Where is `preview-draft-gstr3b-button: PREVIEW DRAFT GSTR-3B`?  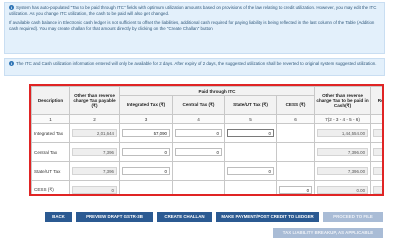
preview-draft-gstr3b-button: PREVIEW DRAFT GSTR-3B is located at coordinates (114, 217).